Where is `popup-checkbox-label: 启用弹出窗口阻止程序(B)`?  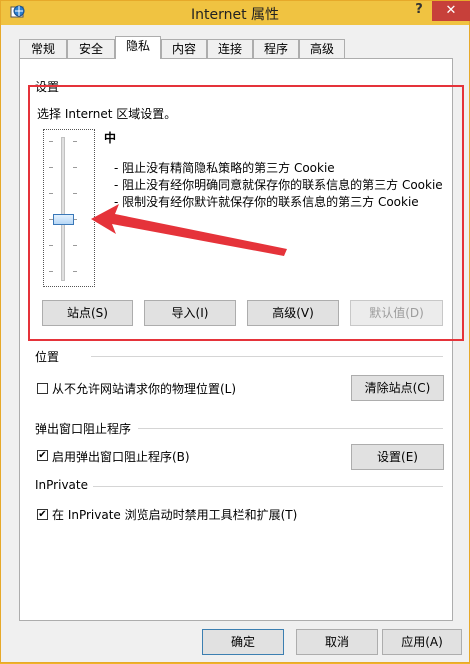
popup-checkbox-label: 启用弹出窗口阻止程序(B) is located at coordinates (121, 457).